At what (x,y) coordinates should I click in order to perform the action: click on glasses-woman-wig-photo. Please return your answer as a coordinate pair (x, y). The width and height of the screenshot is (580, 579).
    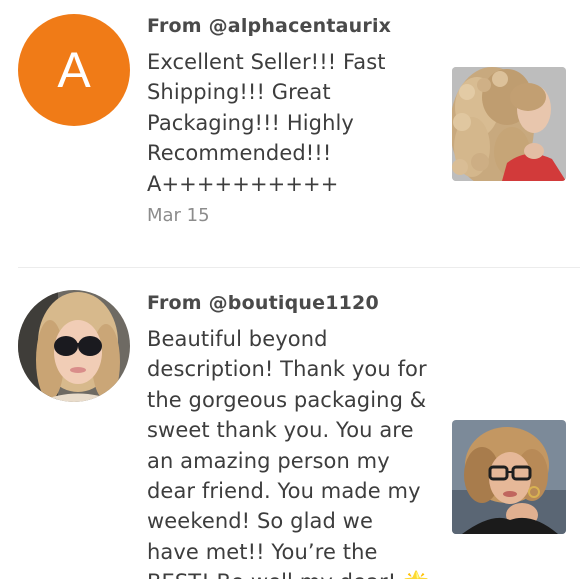
    Looking at the image, I should click on (509, 477).